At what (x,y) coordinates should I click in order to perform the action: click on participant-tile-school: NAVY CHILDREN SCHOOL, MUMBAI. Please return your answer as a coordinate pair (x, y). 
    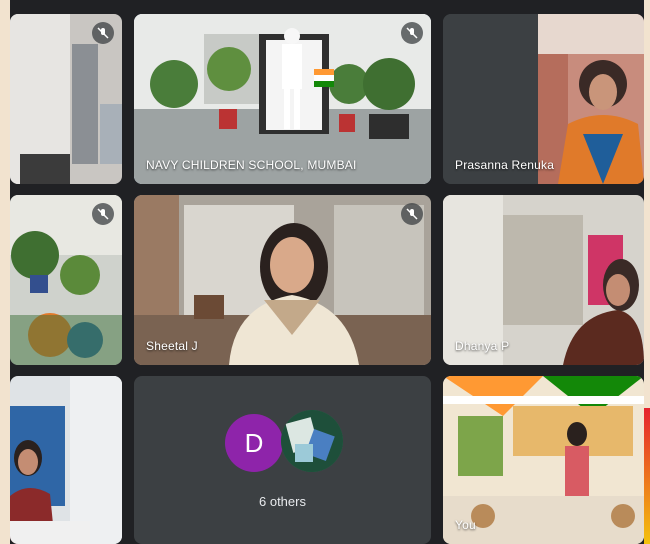
    Looking at the image, I should click on (282, 99).